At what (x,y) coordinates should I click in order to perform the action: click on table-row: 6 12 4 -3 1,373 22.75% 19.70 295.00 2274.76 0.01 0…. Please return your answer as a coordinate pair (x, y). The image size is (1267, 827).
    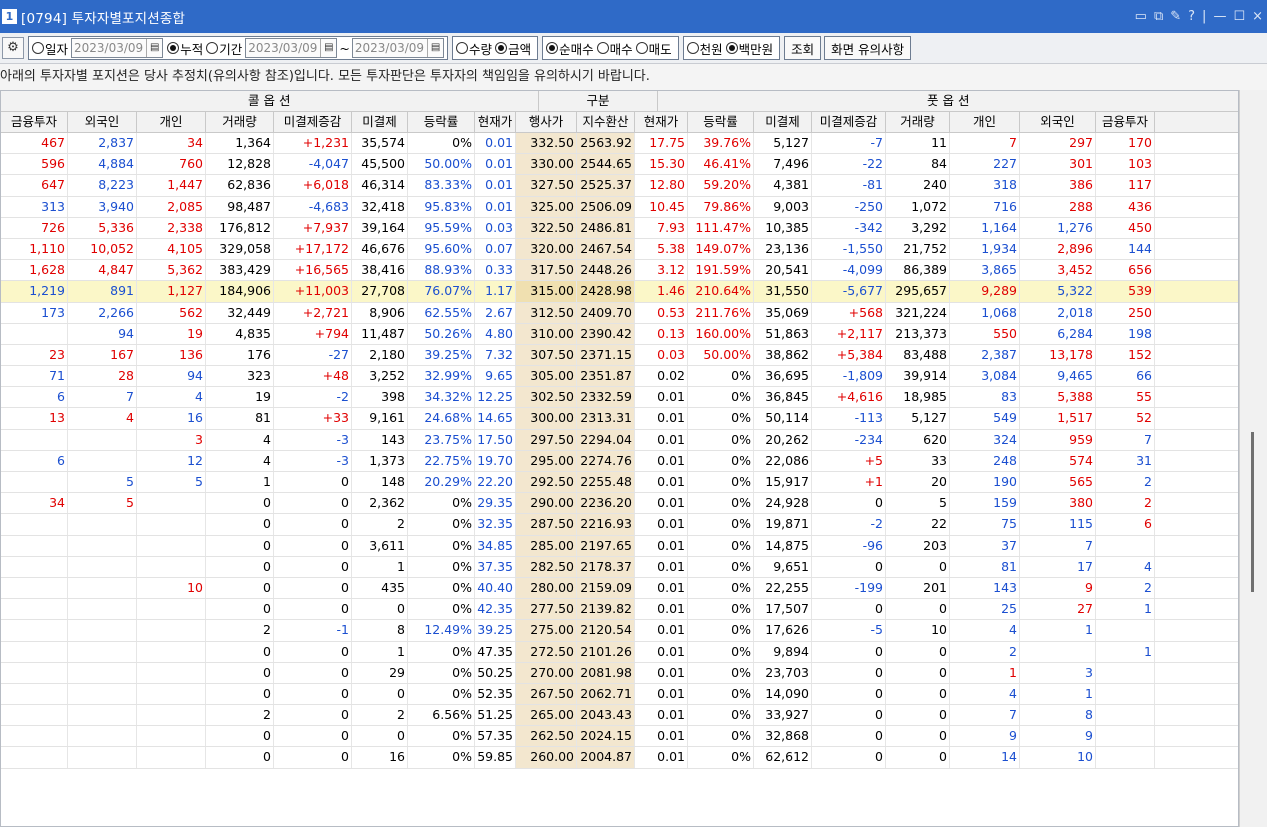
    Looking at the image, I should click on (619, 461).